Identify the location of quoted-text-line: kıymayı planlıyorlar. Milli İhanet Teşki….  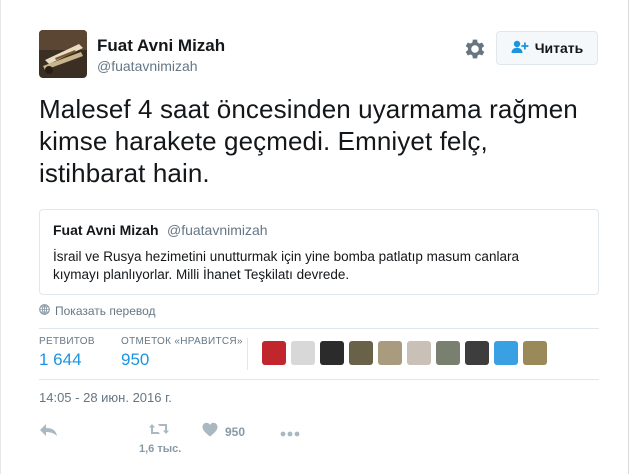
(201, 274).